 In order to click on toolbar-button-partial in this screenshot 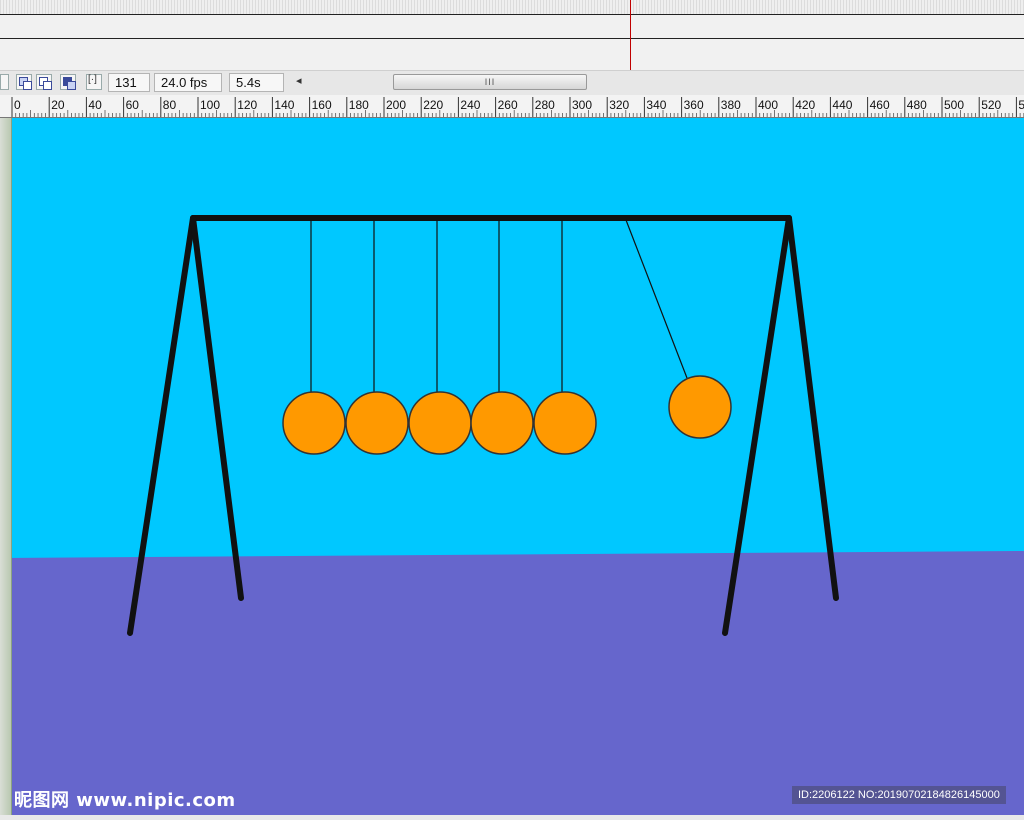, I will do `click(4, 82)`.